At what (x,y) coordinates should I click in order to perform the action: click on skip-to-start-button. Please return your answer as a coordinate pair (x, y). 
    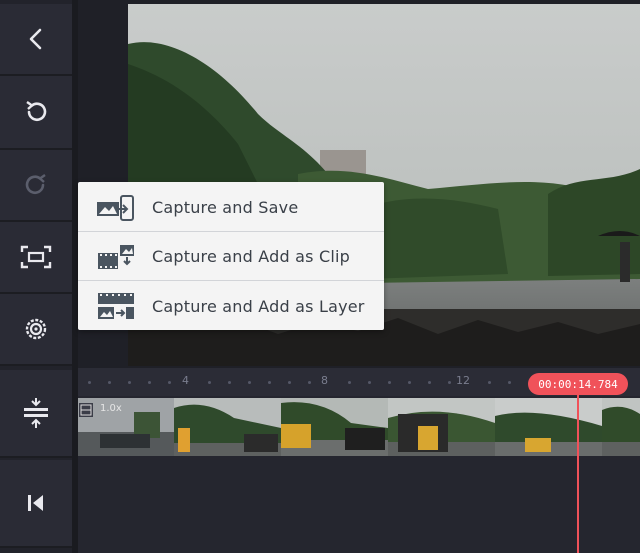
    Looking at the image, I should click on (36, 504).